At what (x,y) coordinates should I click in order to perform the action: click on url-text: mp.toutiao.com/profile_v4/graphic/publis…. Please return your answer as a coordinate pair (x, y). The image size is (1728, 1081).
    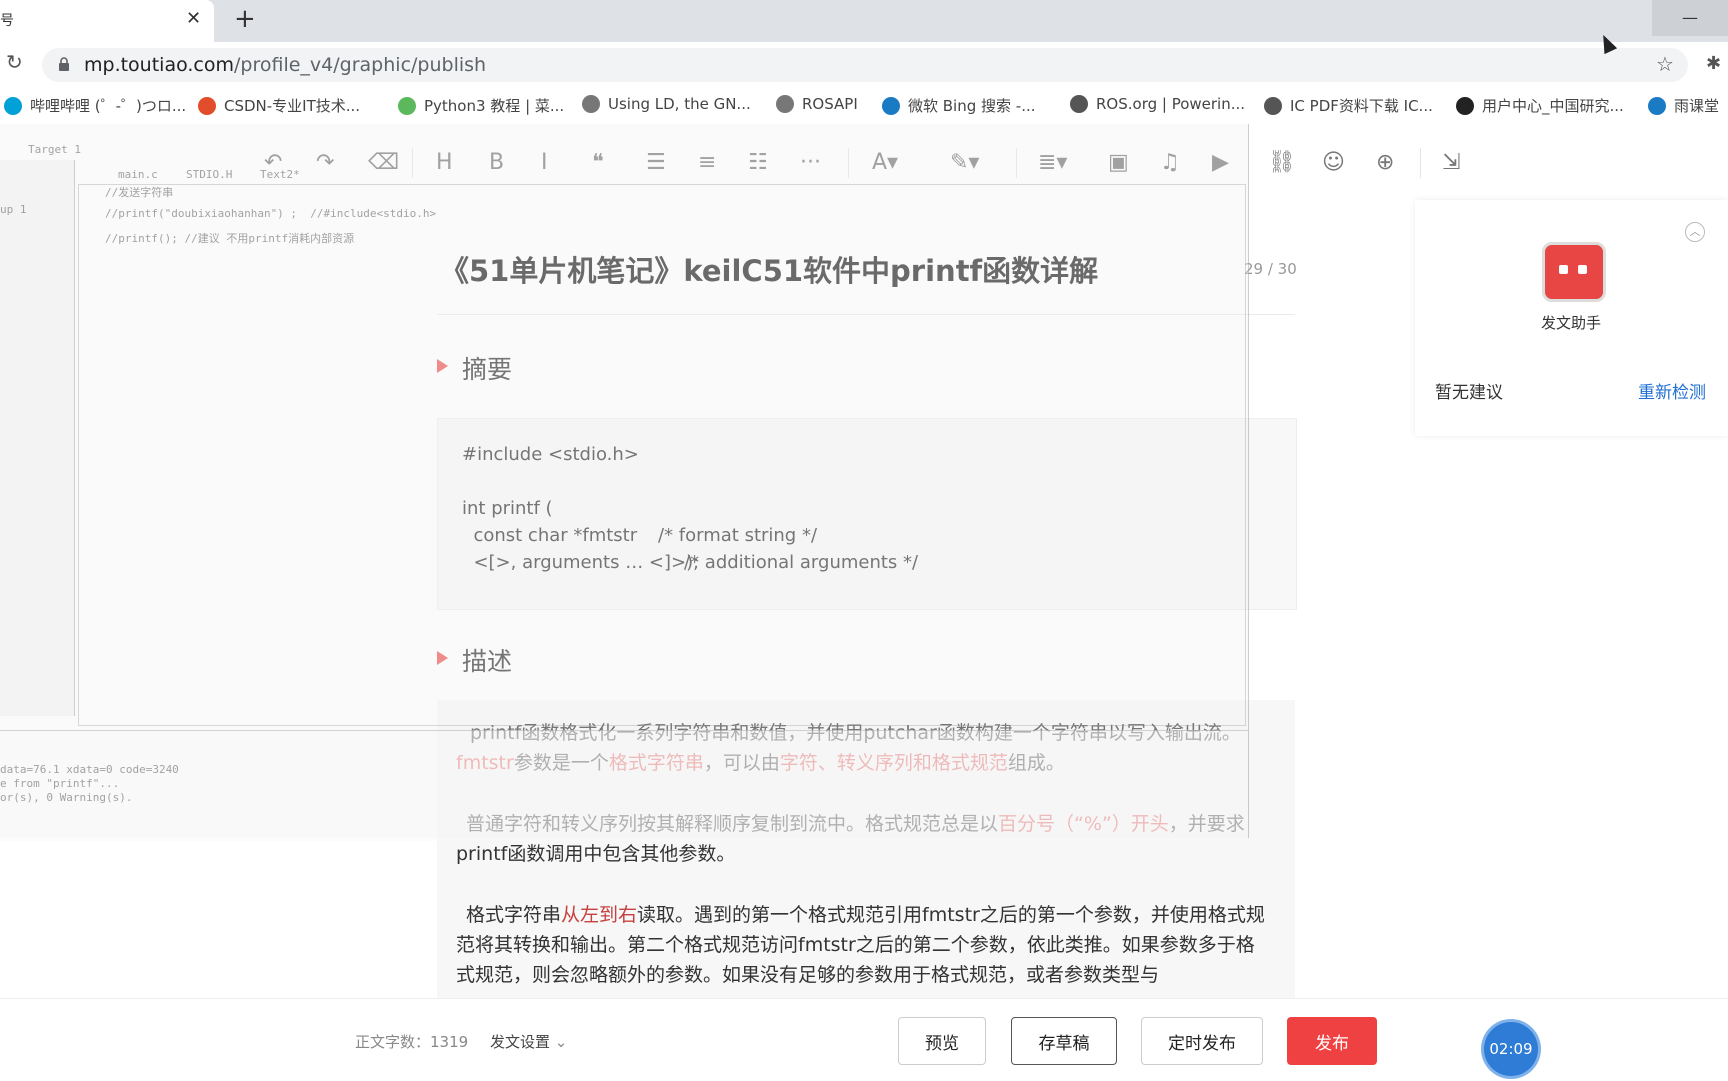
    Looking at the image, I should click on (285, 65).